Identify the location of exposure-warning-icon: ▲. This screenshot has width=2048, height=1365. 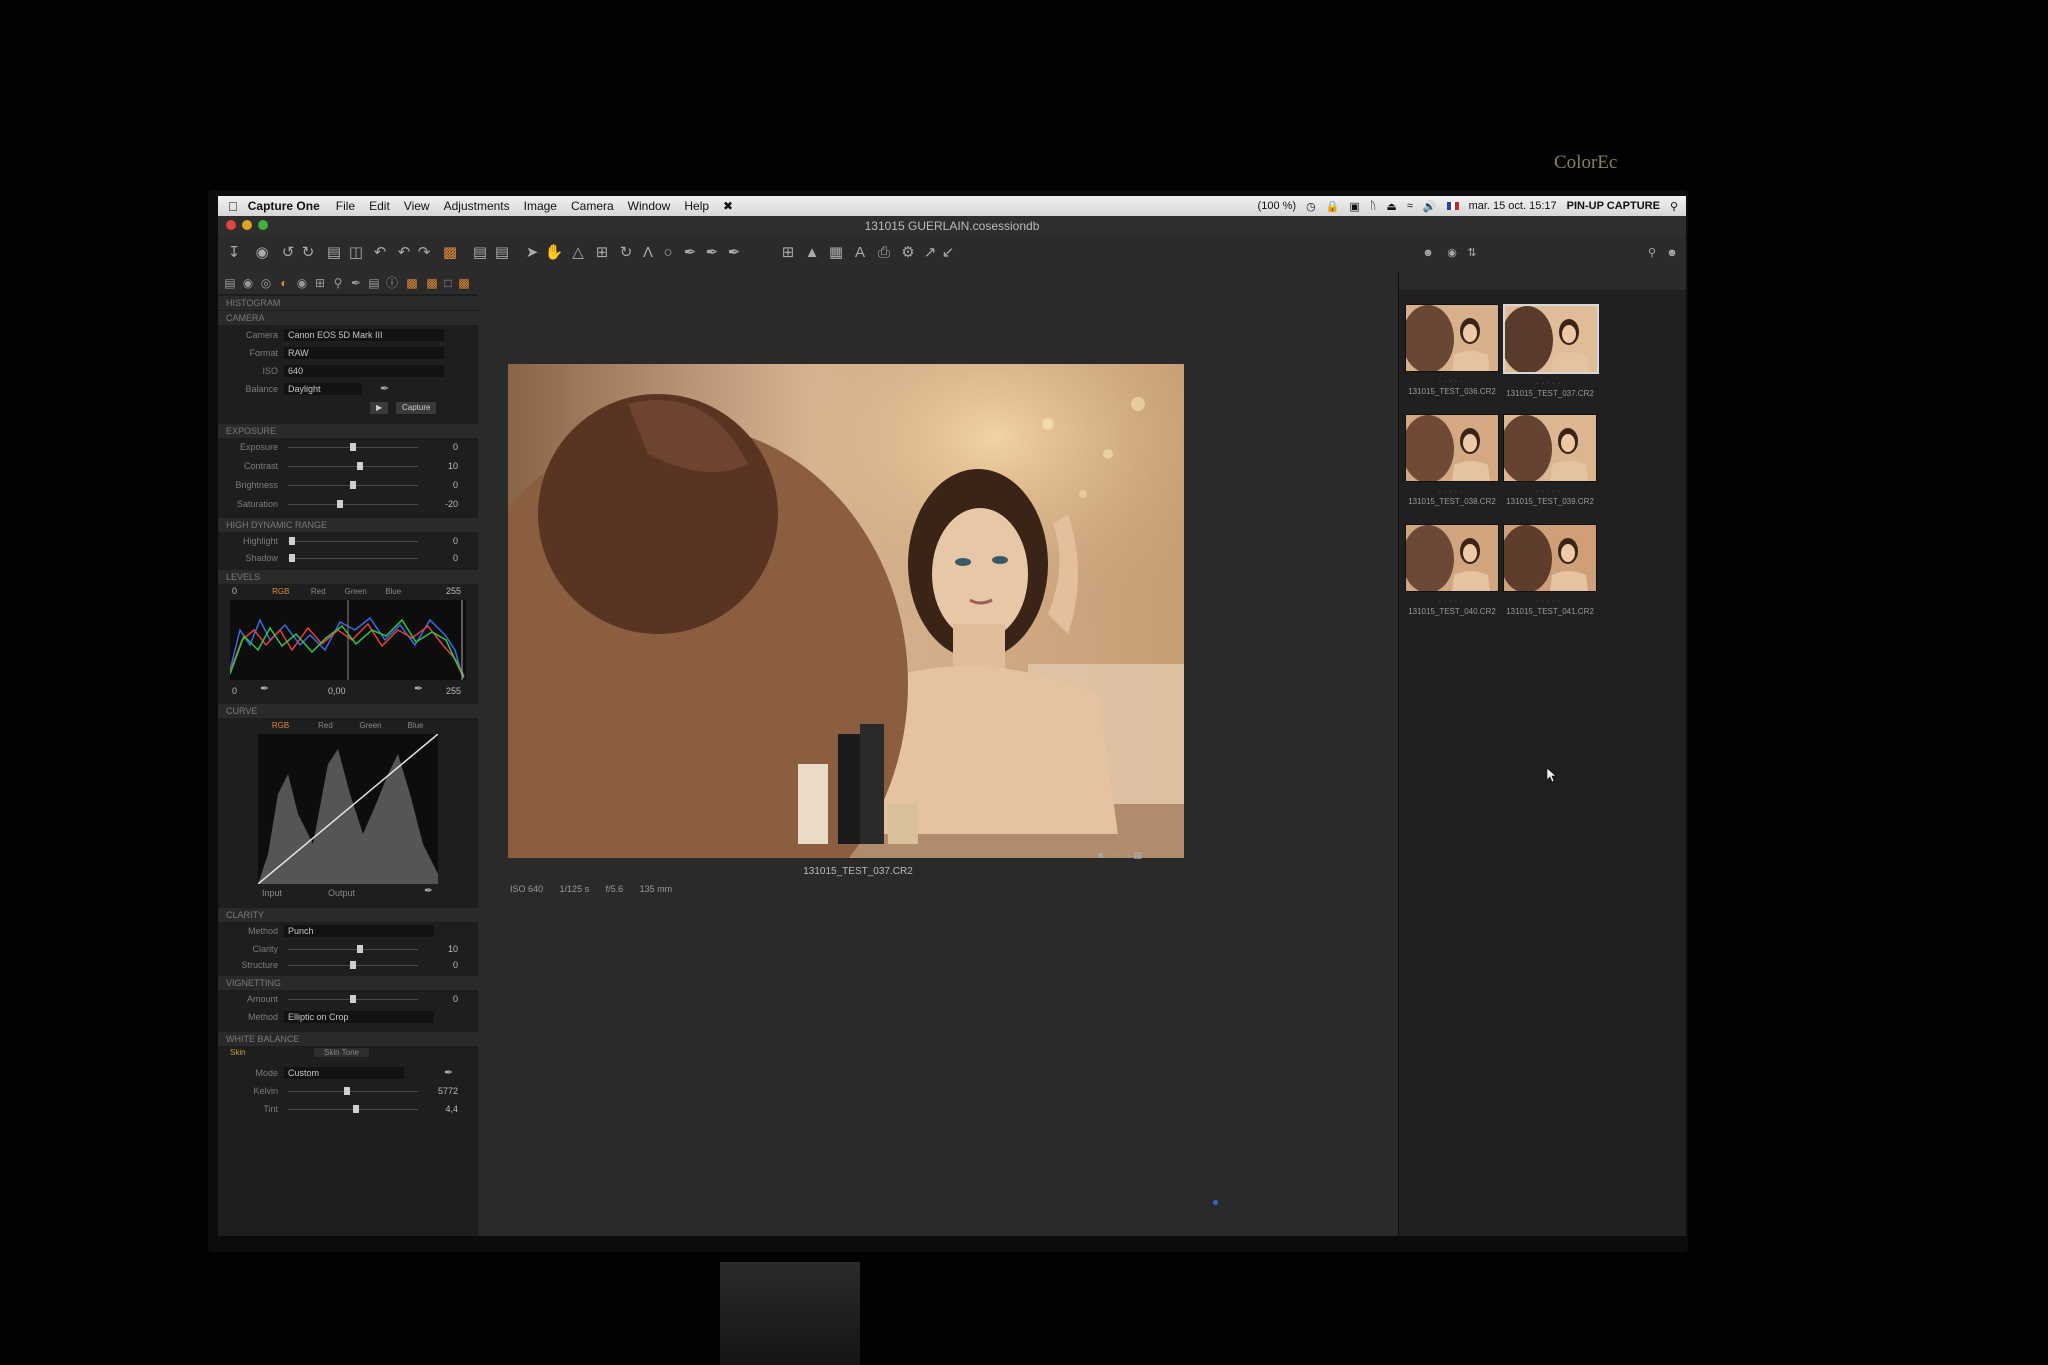
(812, 253).